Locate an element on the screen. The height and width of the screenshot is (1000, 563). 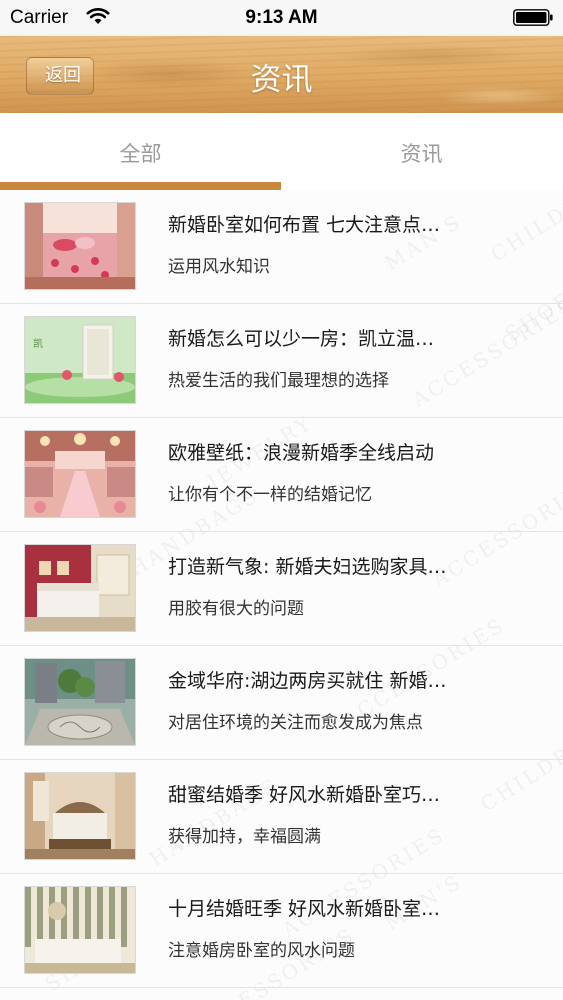
article-row: 凯 新婚怎么可以少一房：凯立温… 热爱生活的我们最理想的选择 is located at coordinates (281, 361).